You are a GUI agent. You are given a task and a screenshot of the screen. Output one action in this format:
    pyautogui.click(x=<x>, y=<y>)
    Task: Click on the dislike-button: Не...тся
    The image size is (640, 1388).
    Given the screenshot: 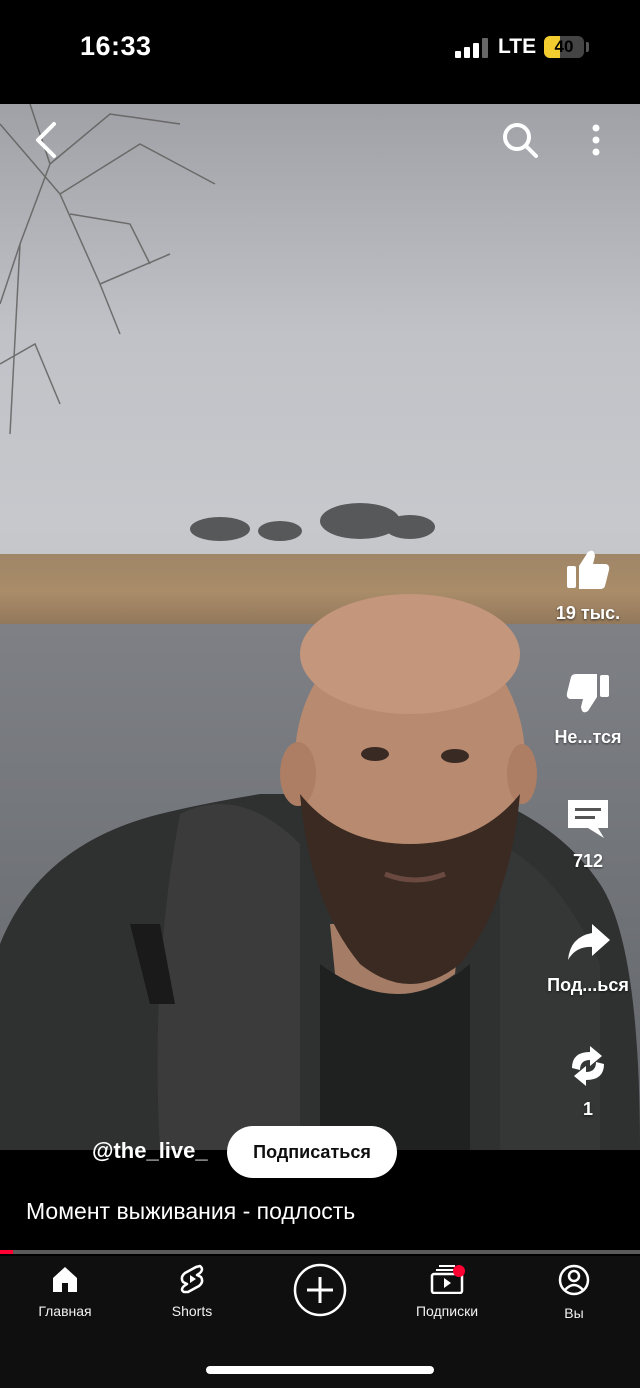 What is the action you would take?
    pyautogui.click(x=586, y=710)
    